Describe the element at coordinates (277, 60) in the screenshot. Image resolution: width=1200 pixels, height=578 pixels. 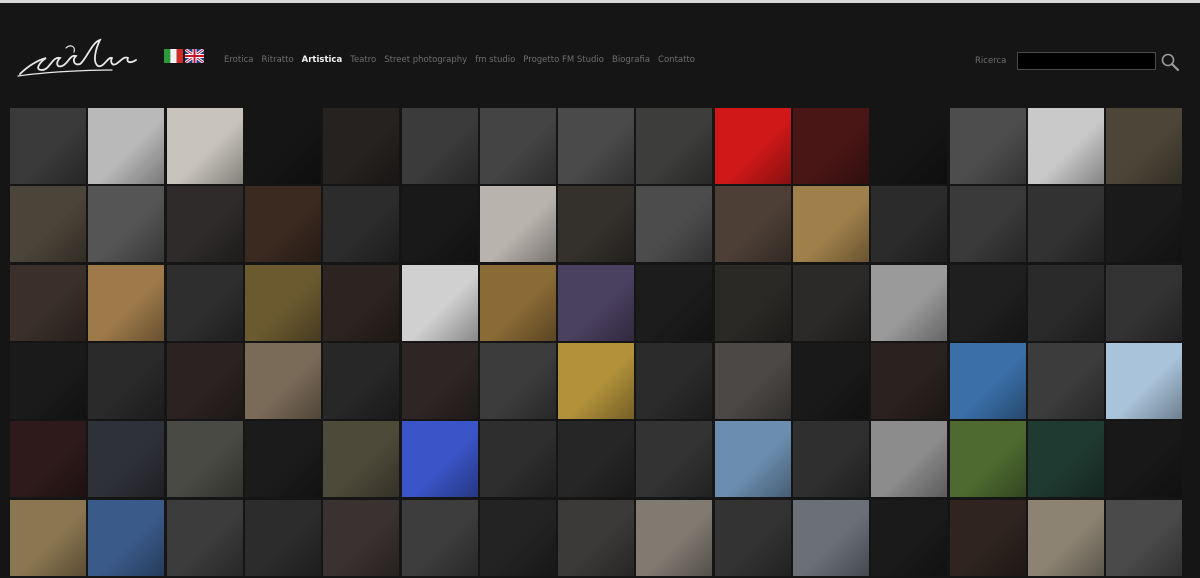
I see `nav-ritratto: Ritratto` at that location.